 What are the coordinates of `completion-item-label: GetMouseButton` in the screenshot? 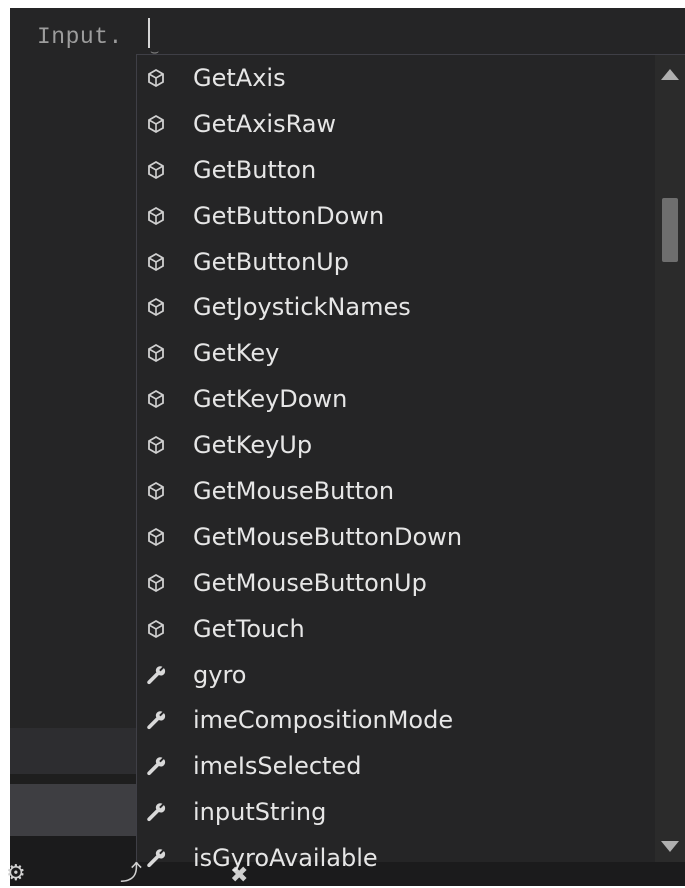 It's located at (294, 490).